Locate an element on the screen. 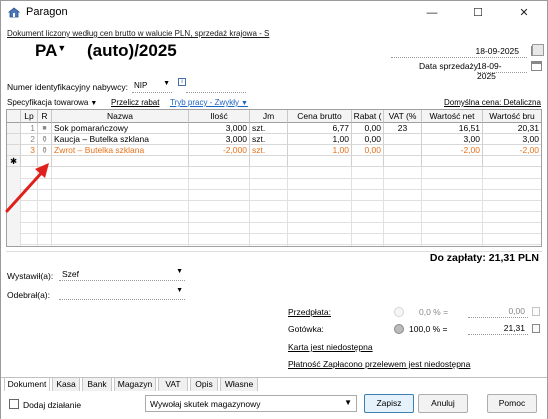 The image size is (548, 419). recalc-discount-link: Przelicz rabat is located at coordinates (135, 102).